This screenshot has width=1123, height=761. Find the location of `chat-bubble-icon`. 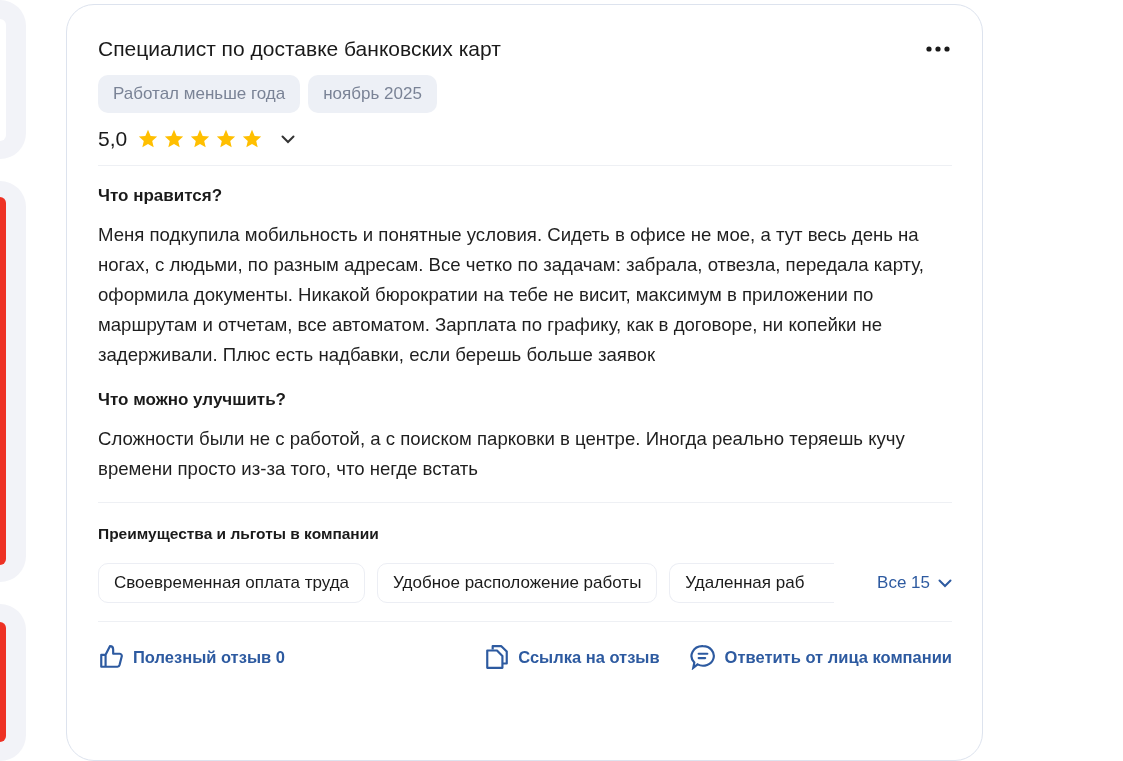

chat-bubble-icon is located at coordinates (702, 657).